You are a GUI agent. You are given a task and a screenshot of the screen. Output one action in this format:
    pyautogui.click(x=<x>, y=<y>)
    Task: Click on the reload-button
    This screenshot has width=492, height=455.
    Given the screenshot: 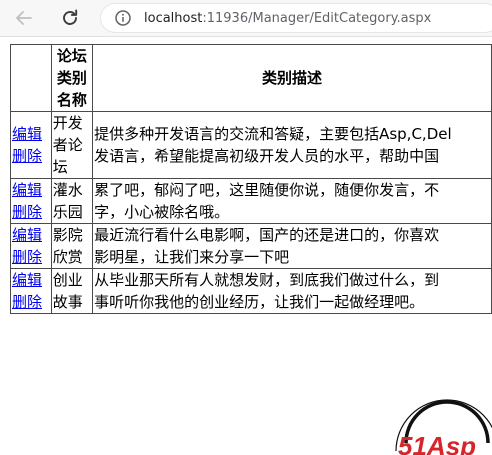 What is the action you would take?
    pyautogui.click(x=70, y=18)
    